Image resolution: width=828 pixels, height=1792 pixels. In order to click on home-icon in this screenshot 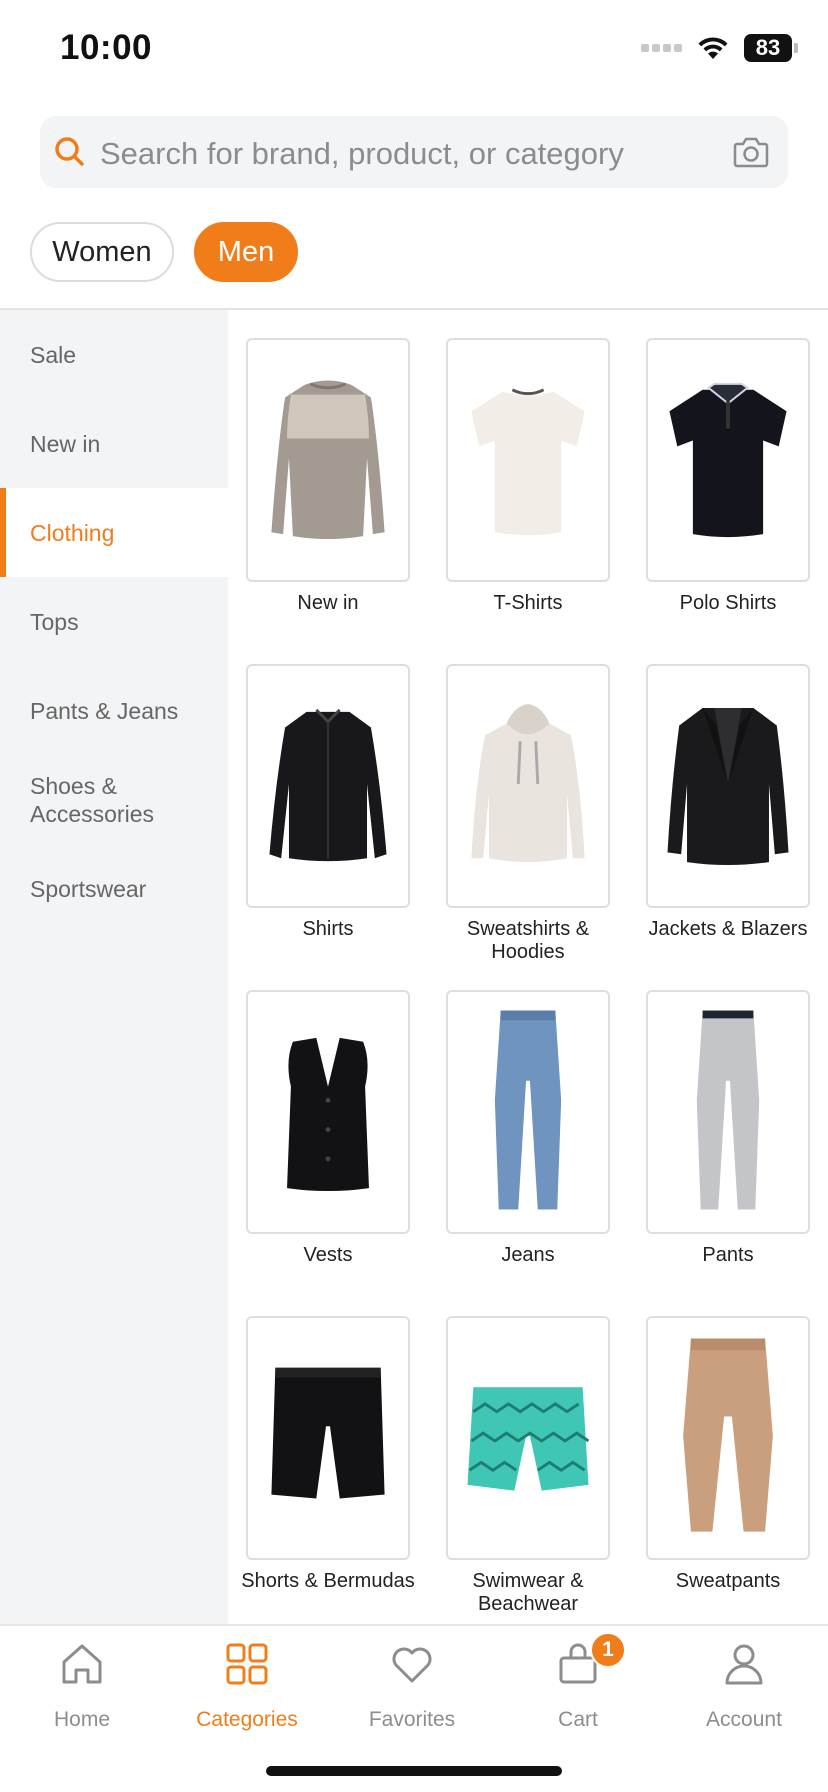, I will do `click(82, 1664)`.